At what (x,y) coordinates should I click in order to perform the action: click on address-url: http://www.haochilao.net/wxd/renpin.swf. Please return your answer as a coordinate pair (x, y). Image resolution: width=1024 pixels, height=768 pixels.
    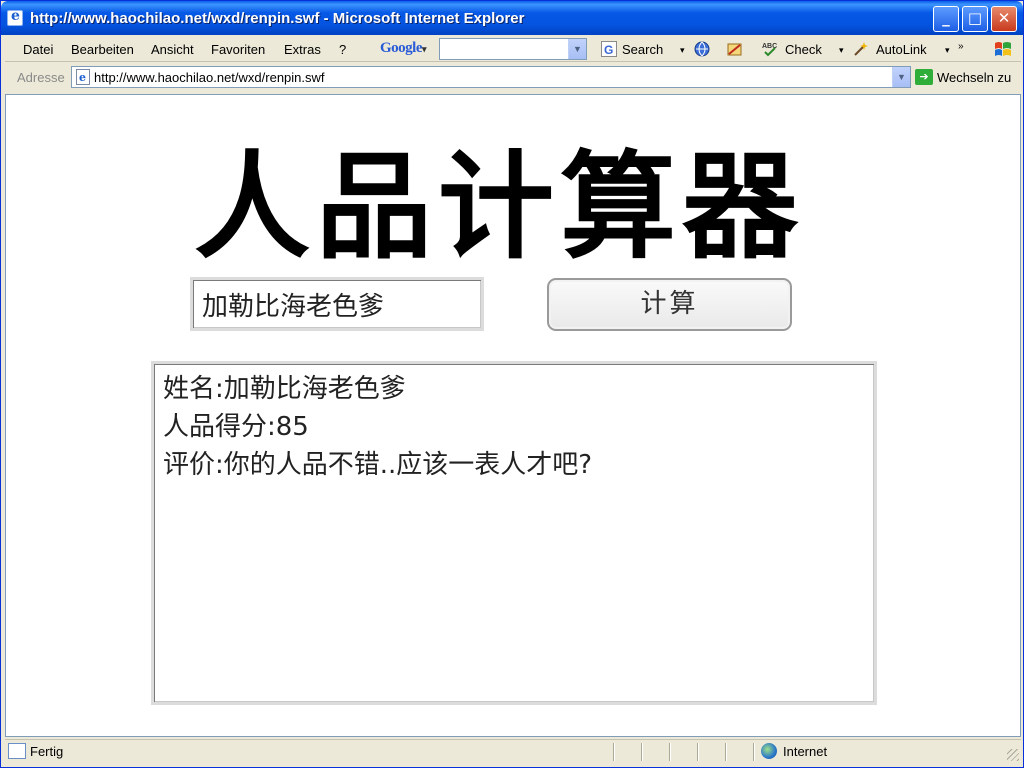
    Looking at the image, I should click on (209, 77).